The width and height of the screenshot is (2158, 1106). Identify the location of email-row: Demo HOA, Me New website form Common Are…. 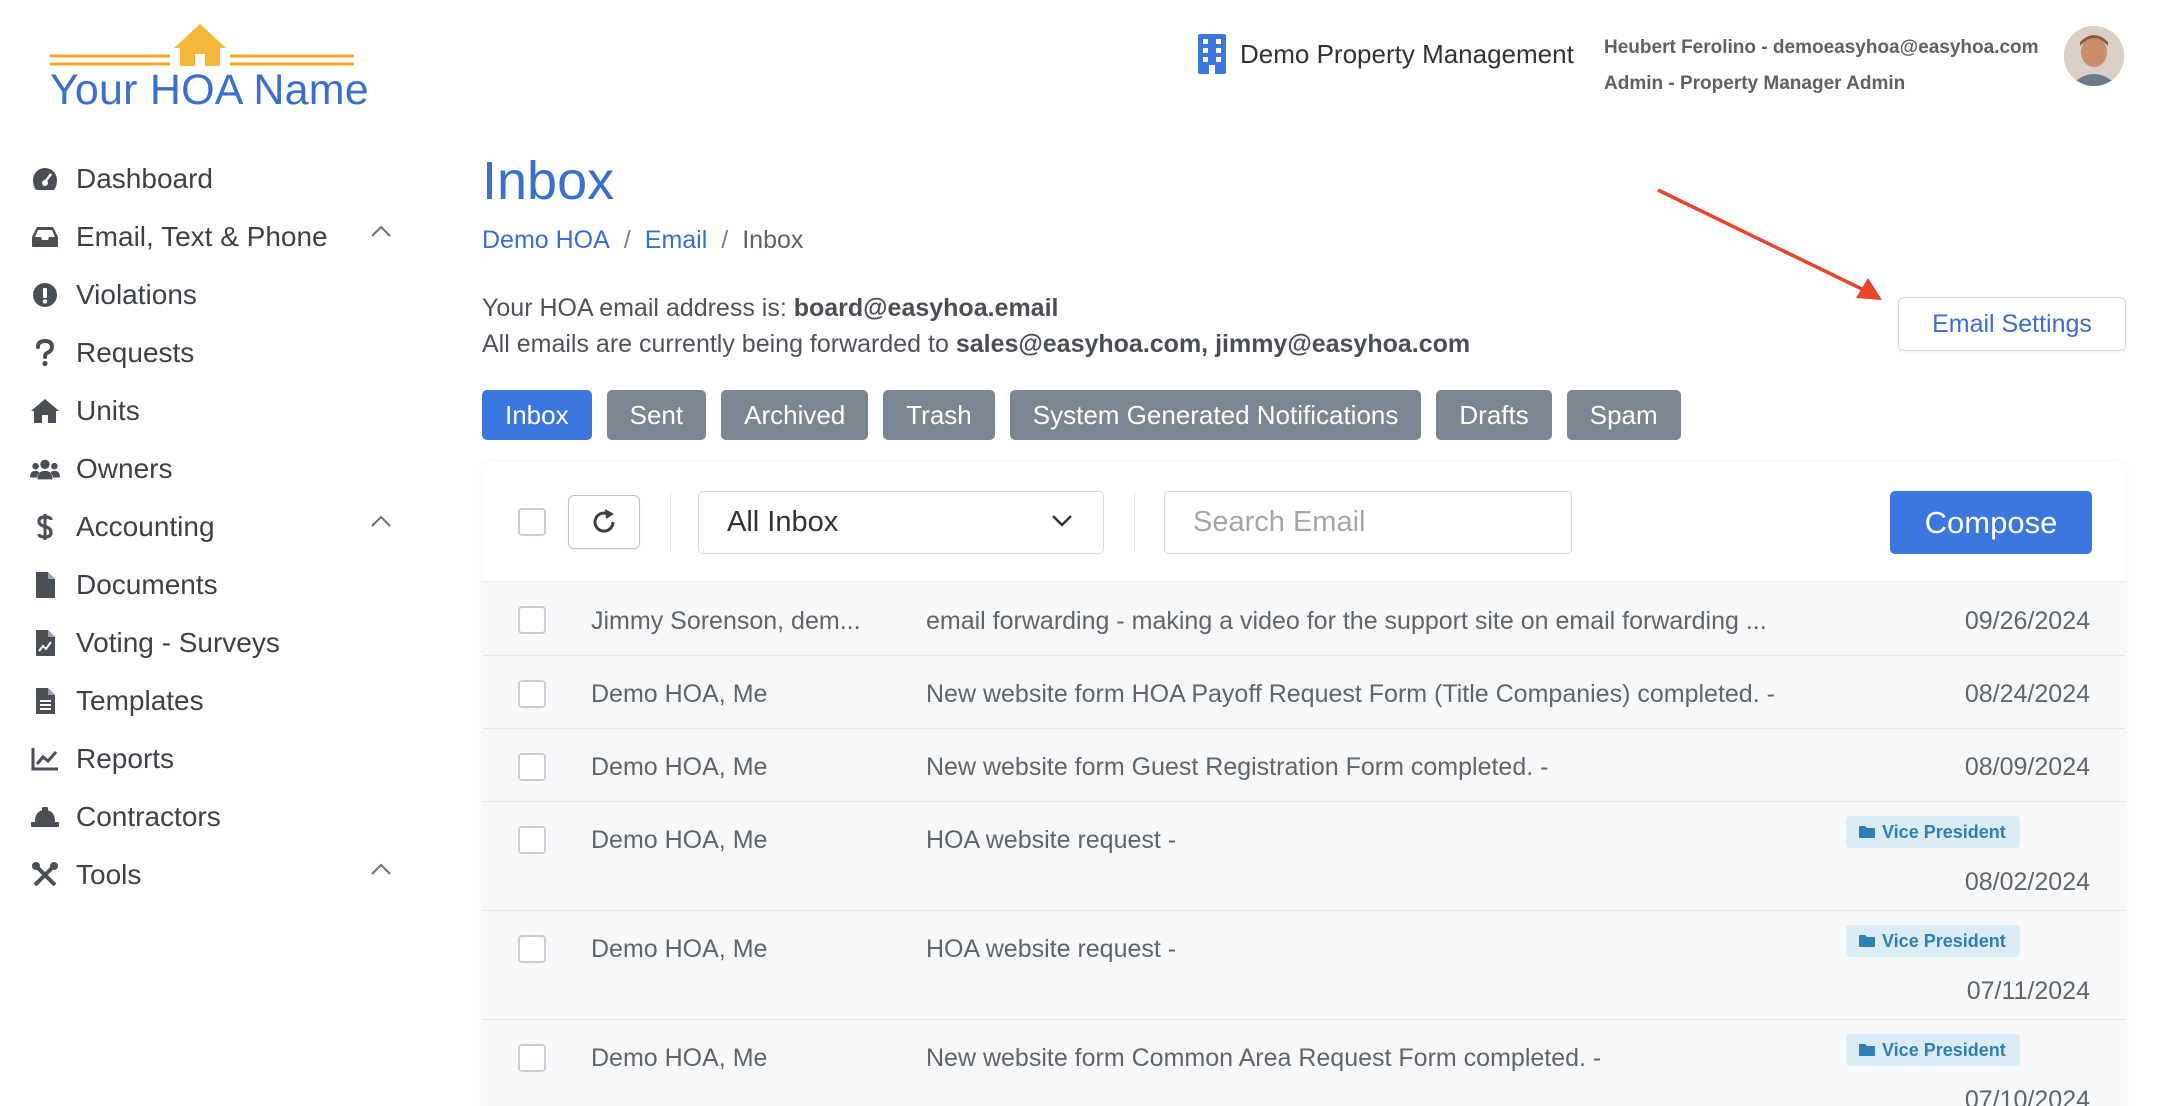
(1304, 1063).